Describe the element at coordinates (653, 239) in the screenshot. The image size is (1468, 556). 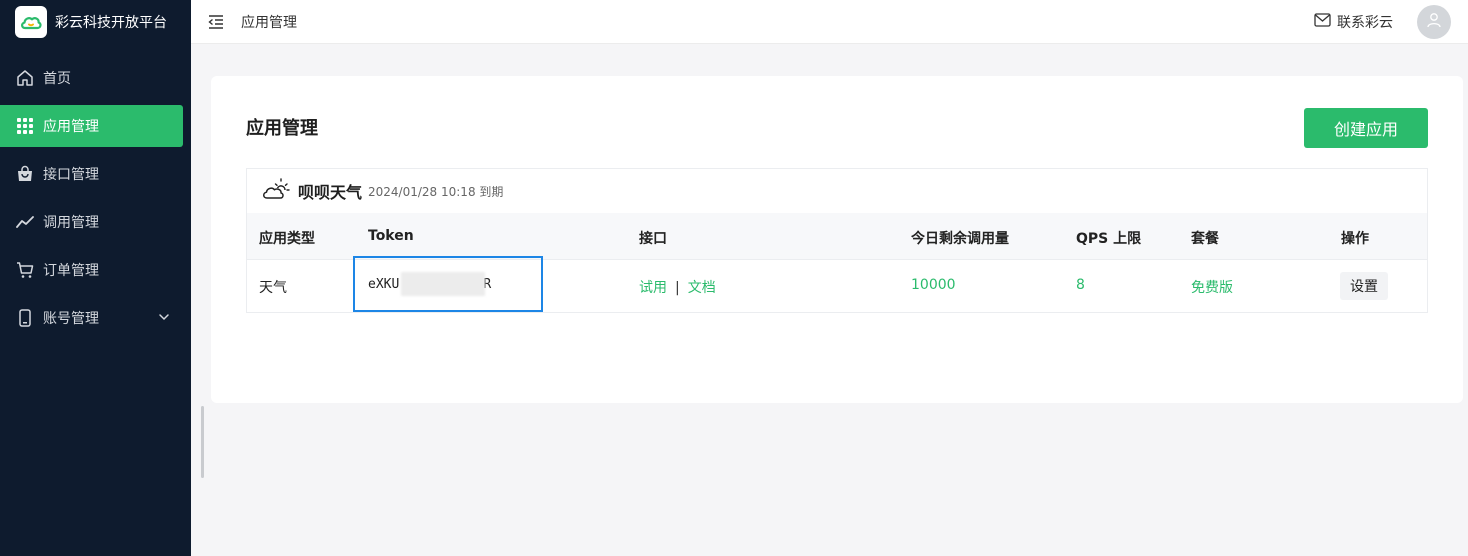
I see `column-header-api: 接口` at that location.